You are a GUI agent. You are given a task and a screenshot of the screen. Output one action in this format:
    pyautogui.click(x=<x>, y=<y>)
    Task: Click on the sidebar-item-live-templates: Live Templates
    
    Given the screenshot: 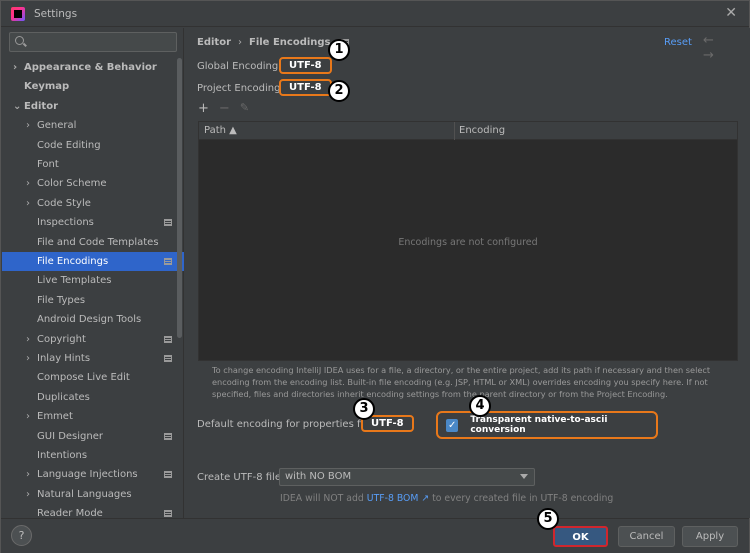 What is the action you would take?
    pyautogui.click(x=93, y=280)
    